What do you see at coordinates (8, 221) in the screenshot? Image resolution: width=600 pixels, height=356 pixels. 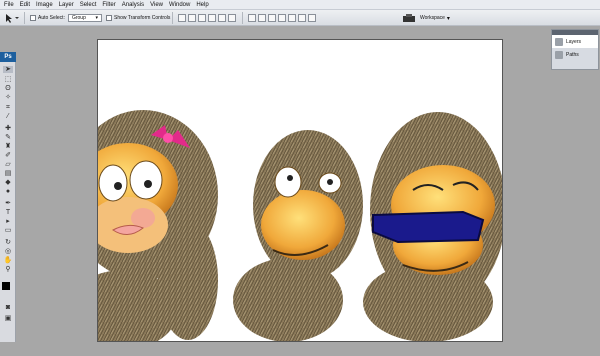 I see `path-selection-tool-icon: ▸` at bounding box center [8, 221].